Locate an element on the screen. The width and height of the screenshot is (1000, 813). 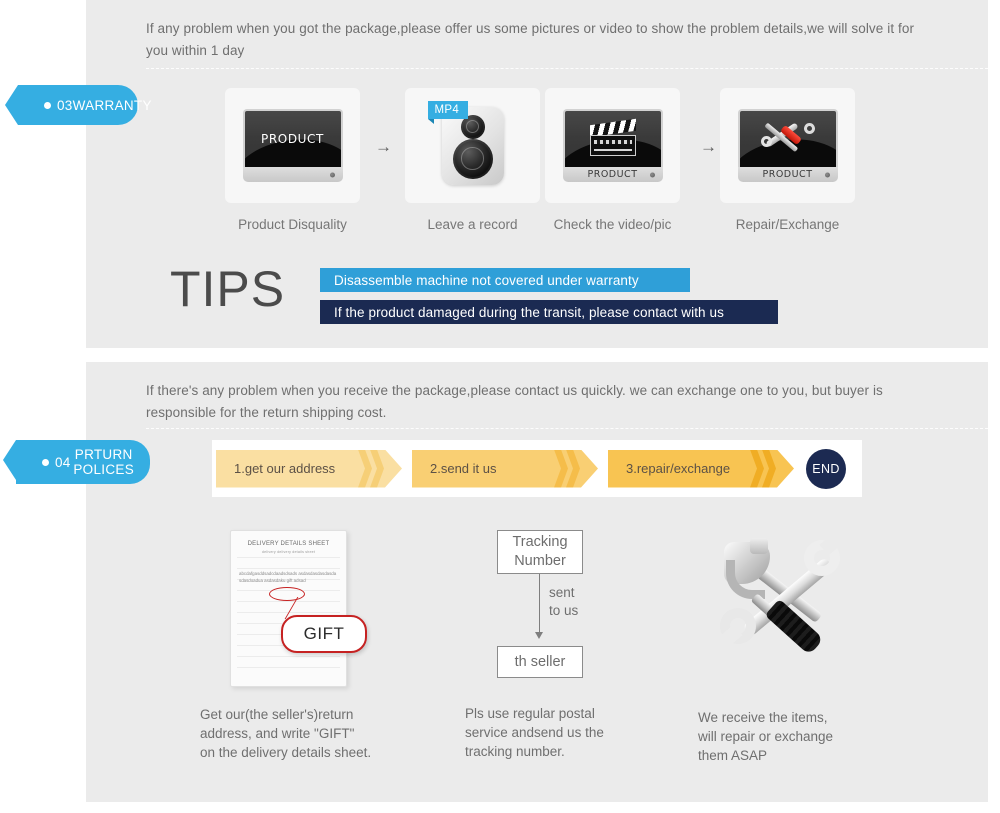
warranty-step-1: PRODUCT Product Disquality is located at coordinates (292, 160).